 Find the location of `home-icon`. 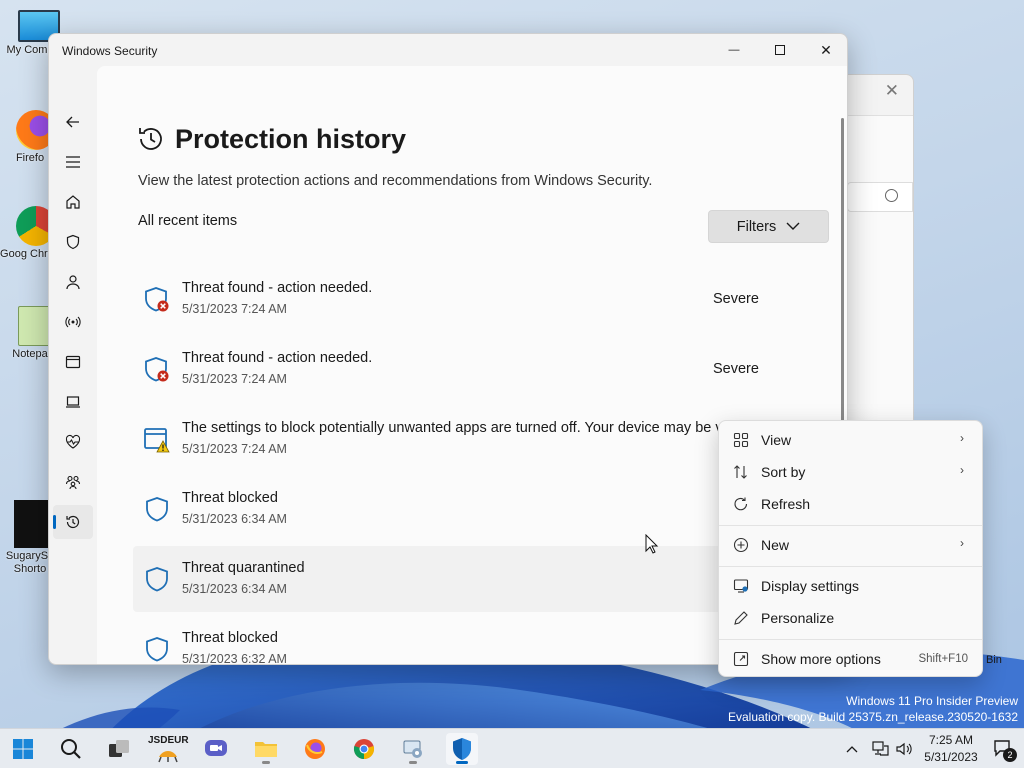

home-icon is located at coordinates (73, 202).